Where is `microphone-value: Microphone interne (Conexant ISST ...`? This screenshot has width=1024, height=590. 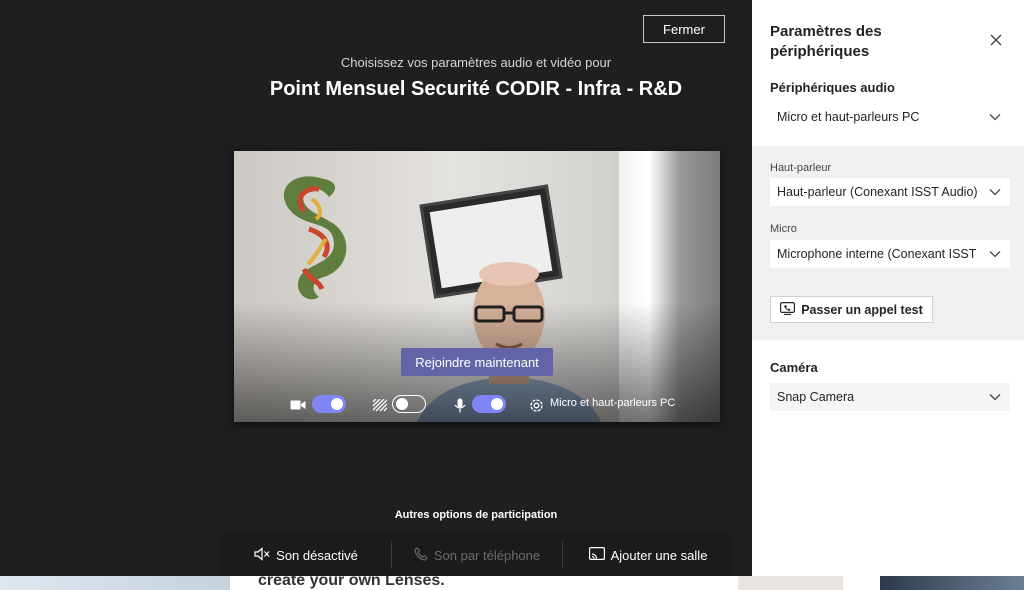
microphone-value: Microphone interne (Conexant ISST ... is located at coordinates (878, 254).